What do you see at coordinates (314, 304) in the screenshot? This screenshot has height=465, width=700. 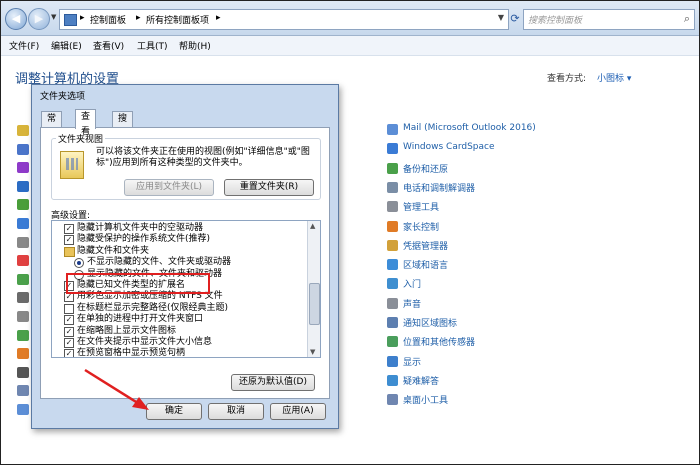 I see `scroll-thumb` at bounding box center [314, 304].